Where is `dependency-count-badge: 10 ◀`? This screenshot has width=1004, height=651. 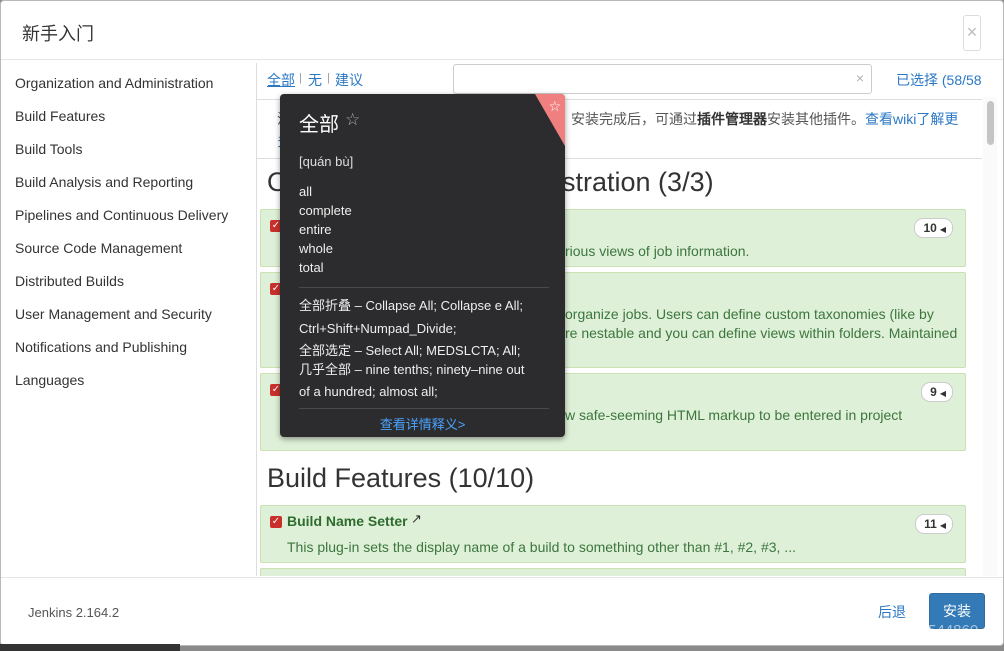
dependency-count-badge: 10 ◀ is located at coordinates (933, 228).